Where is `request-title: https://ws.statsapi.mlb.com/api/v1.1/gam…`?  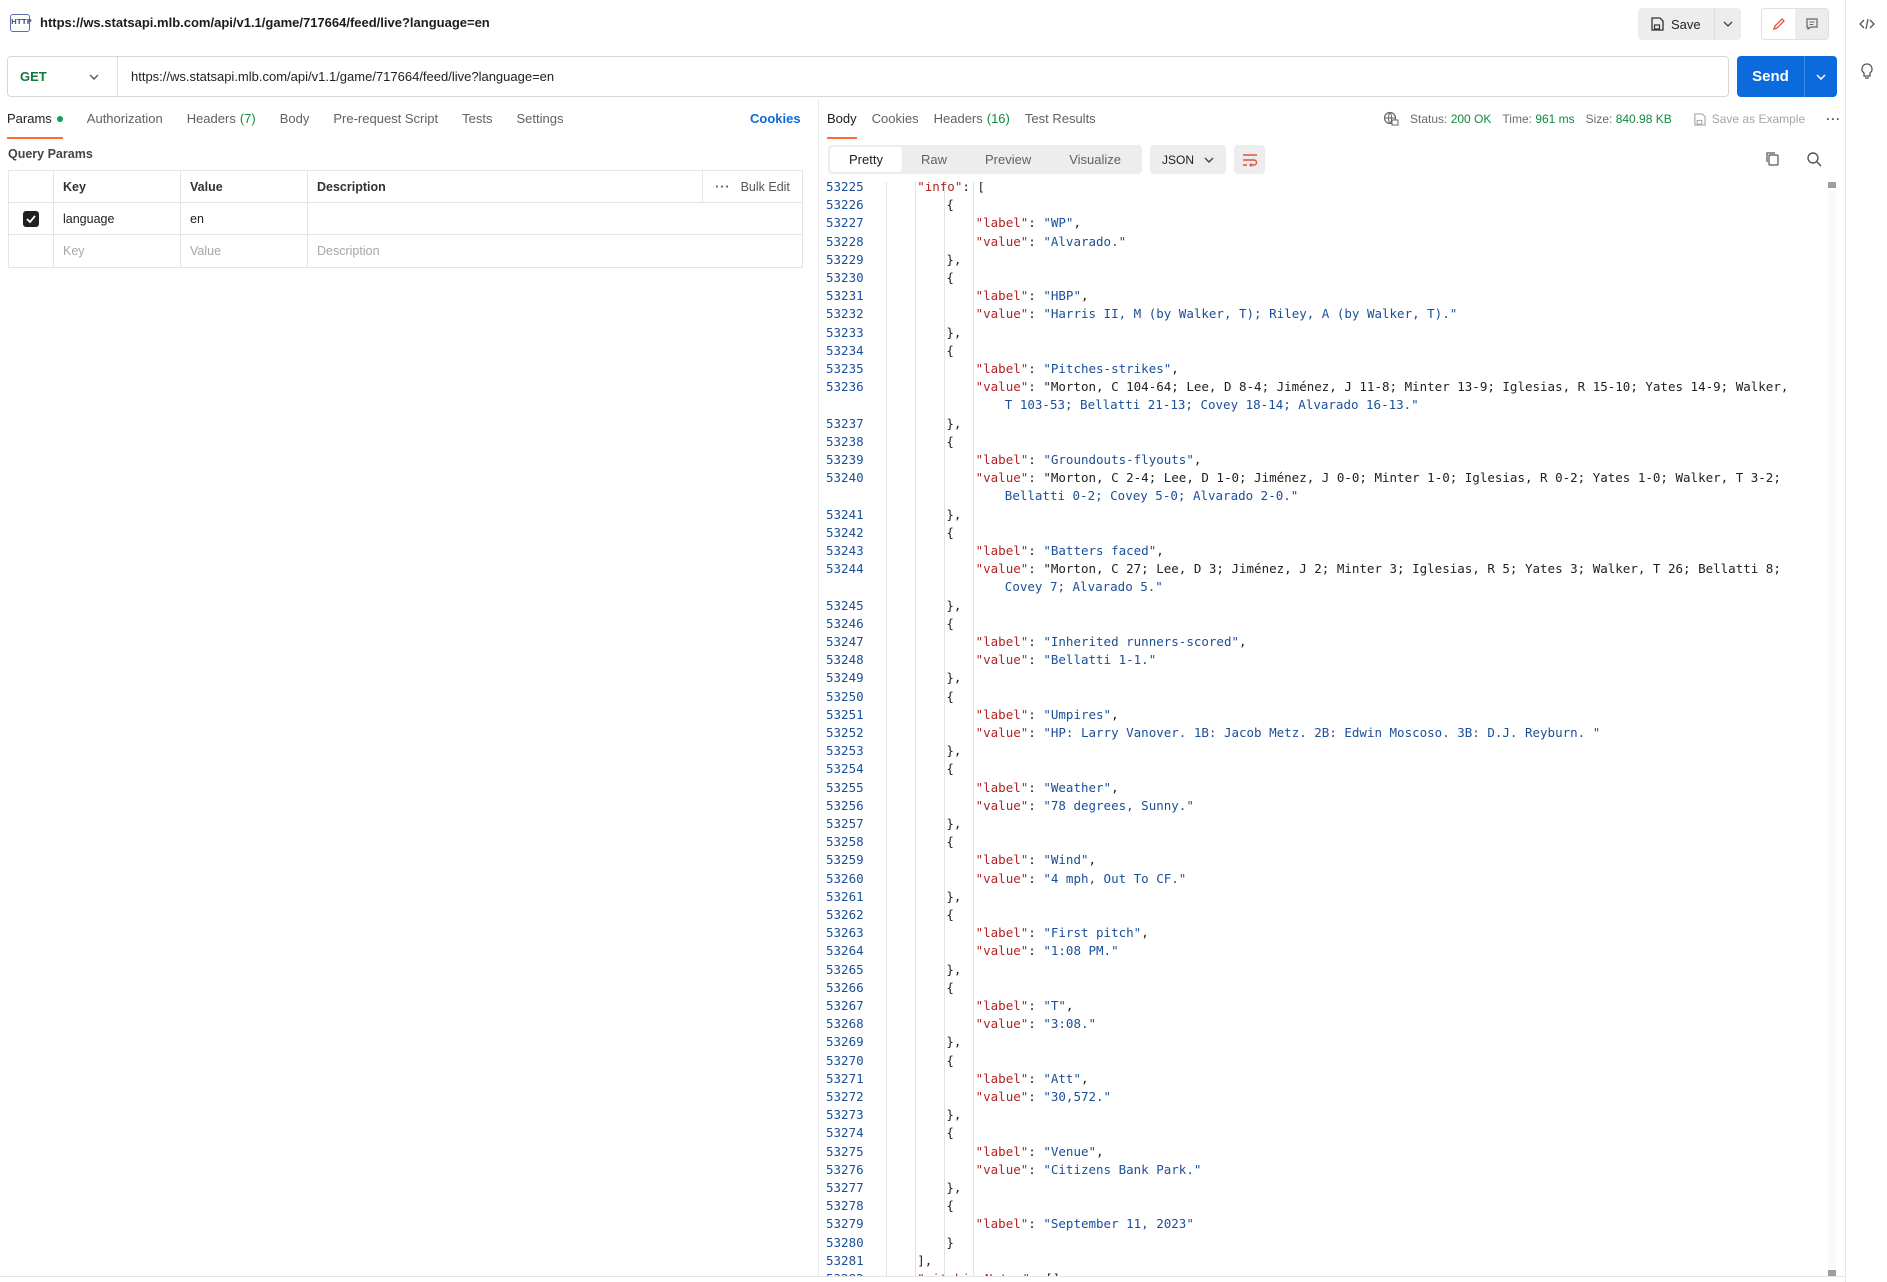 request-title: https://ws.statsapi.mlb.com/api/v1.1/gam… is located at coordinates (265, 22).